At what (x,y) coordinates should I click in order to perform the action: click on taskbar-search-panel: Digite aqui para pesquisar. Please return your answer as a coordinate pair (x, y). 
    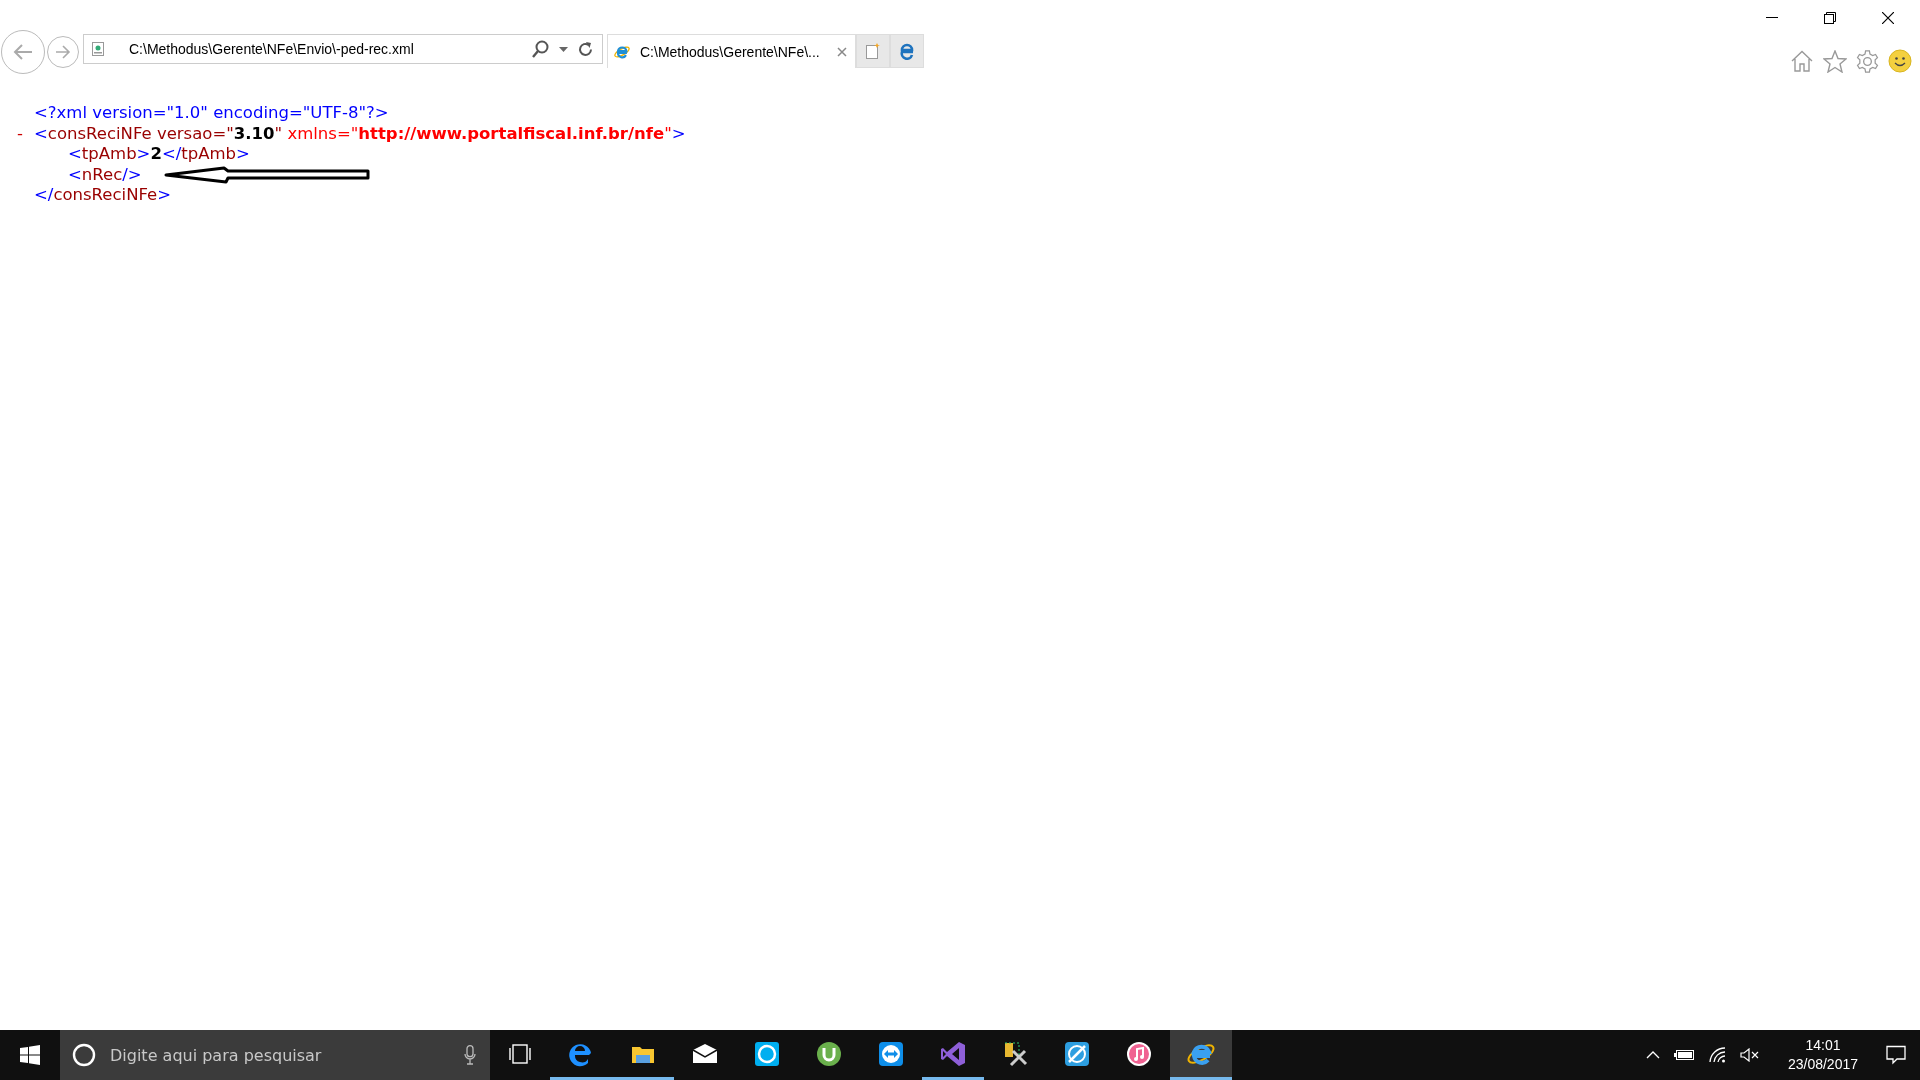
    Looking at the image, I should click on (275, 1055).